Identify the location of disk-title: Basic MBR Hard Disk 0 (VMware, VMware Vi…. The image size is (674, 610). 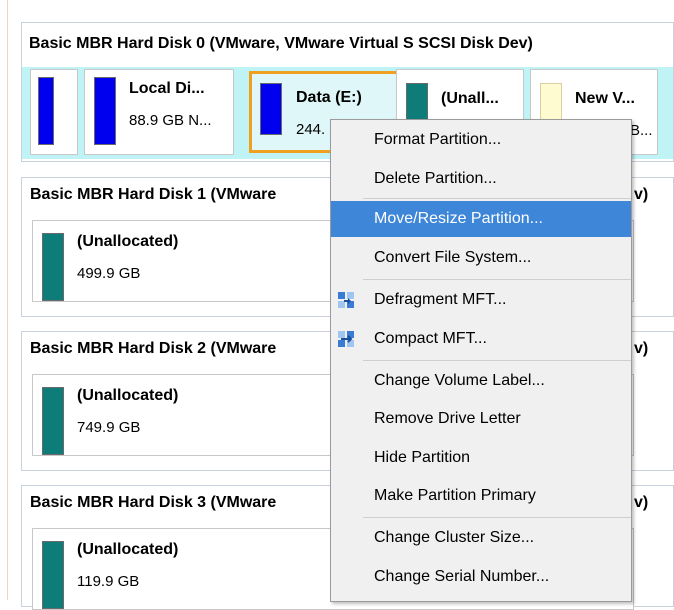
(281, 43).